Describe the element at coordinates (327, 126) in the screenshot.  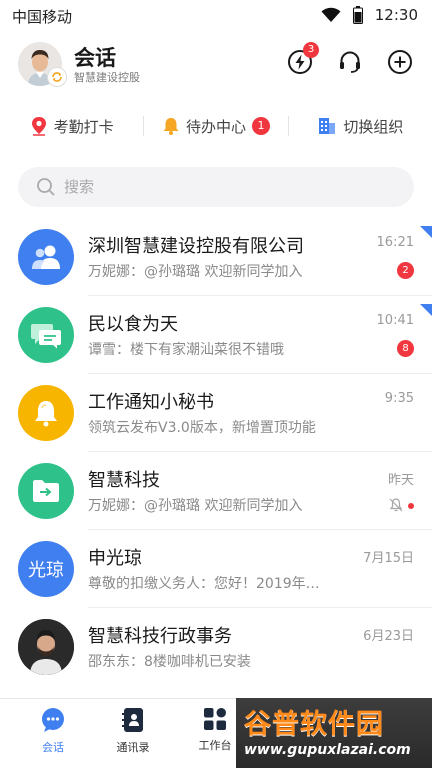
I see `building-icon` at that location.